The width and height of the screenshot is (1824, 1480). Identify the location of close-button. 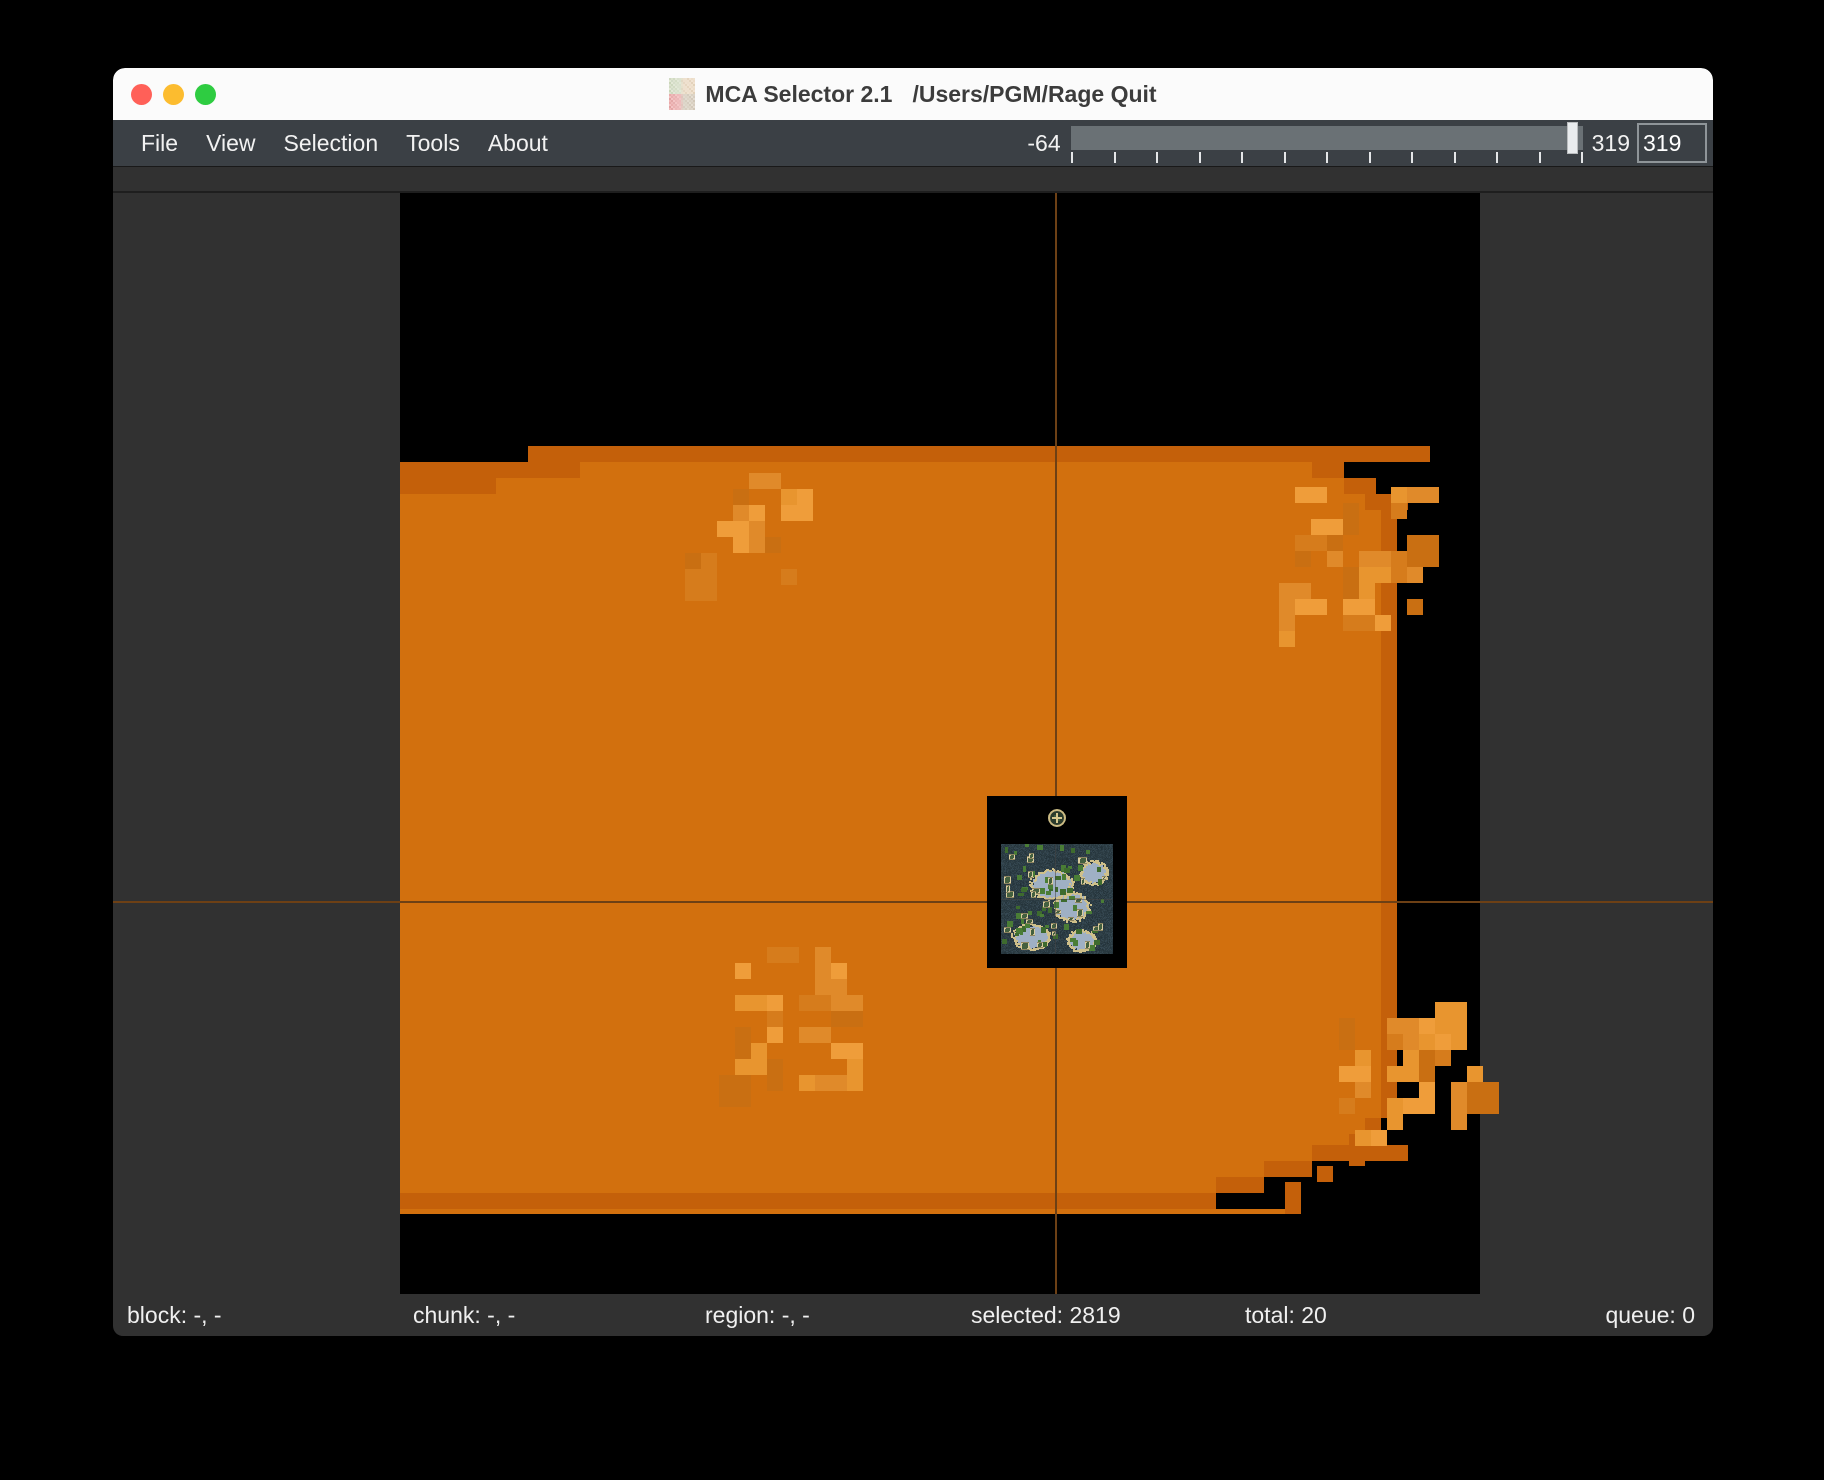
(141, 94).